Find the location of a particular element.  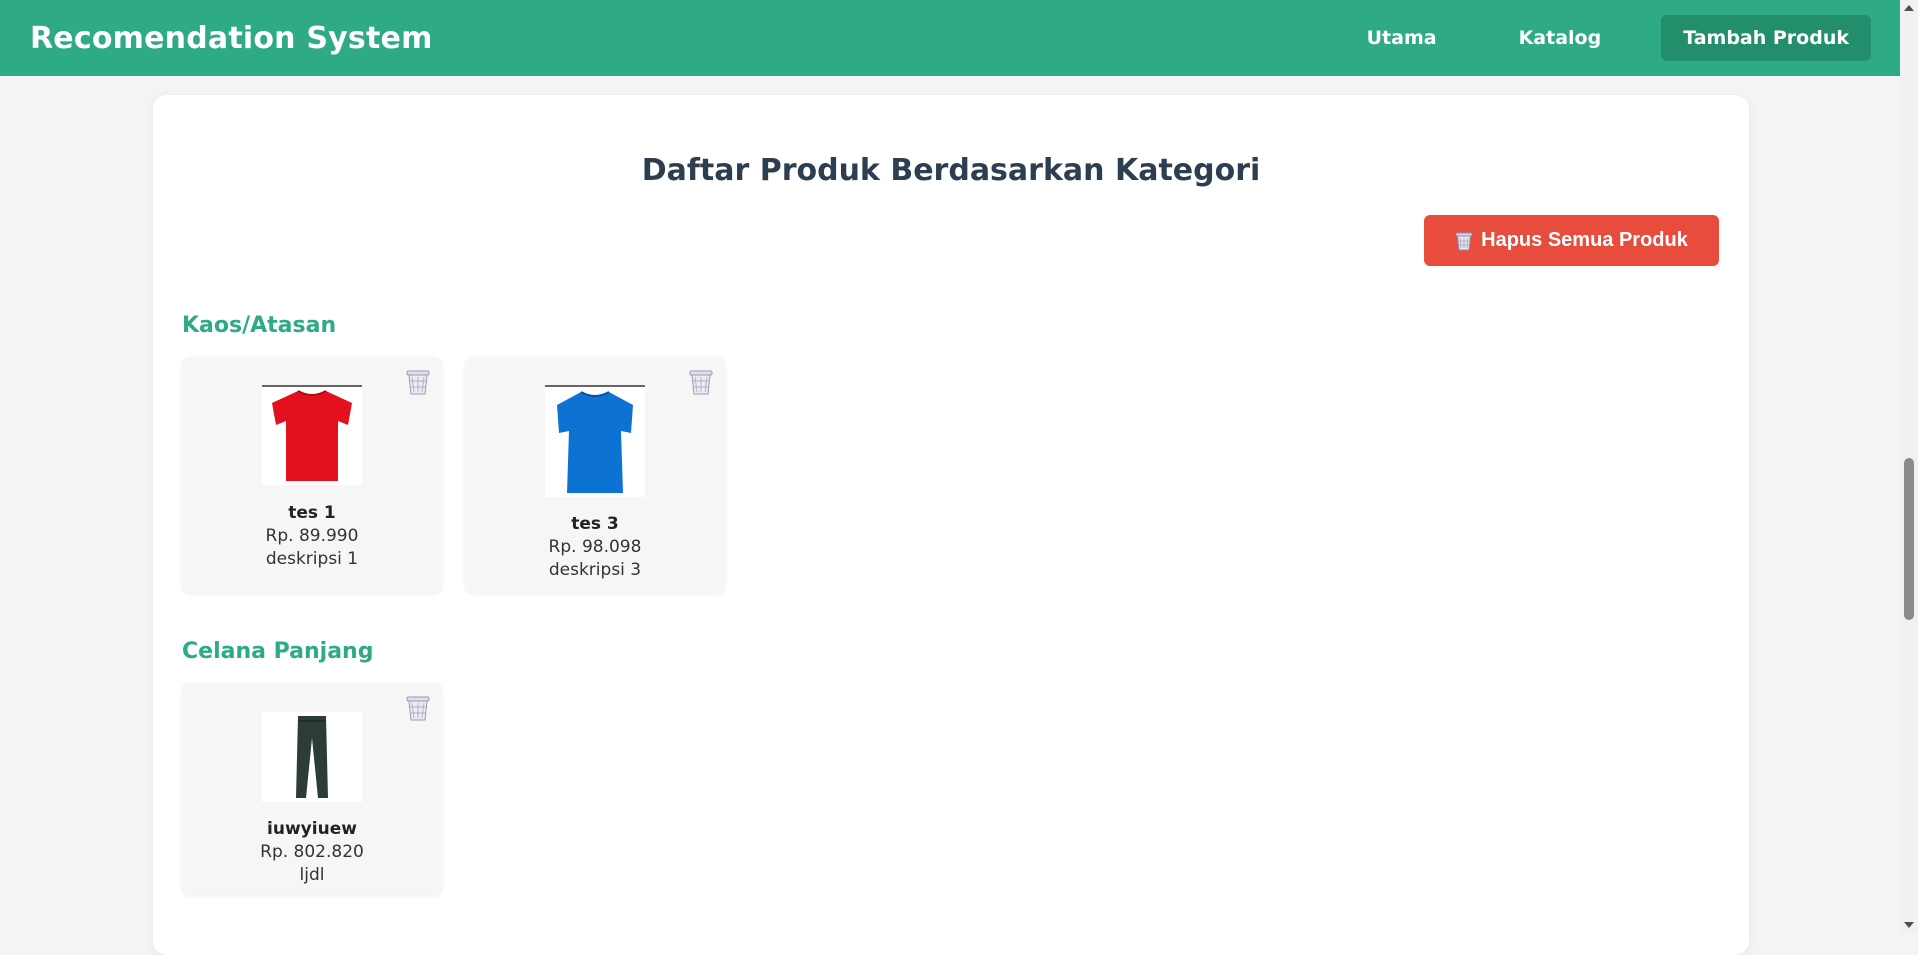

nav-link-utama: Utama is located at coordinates (1402, 38).